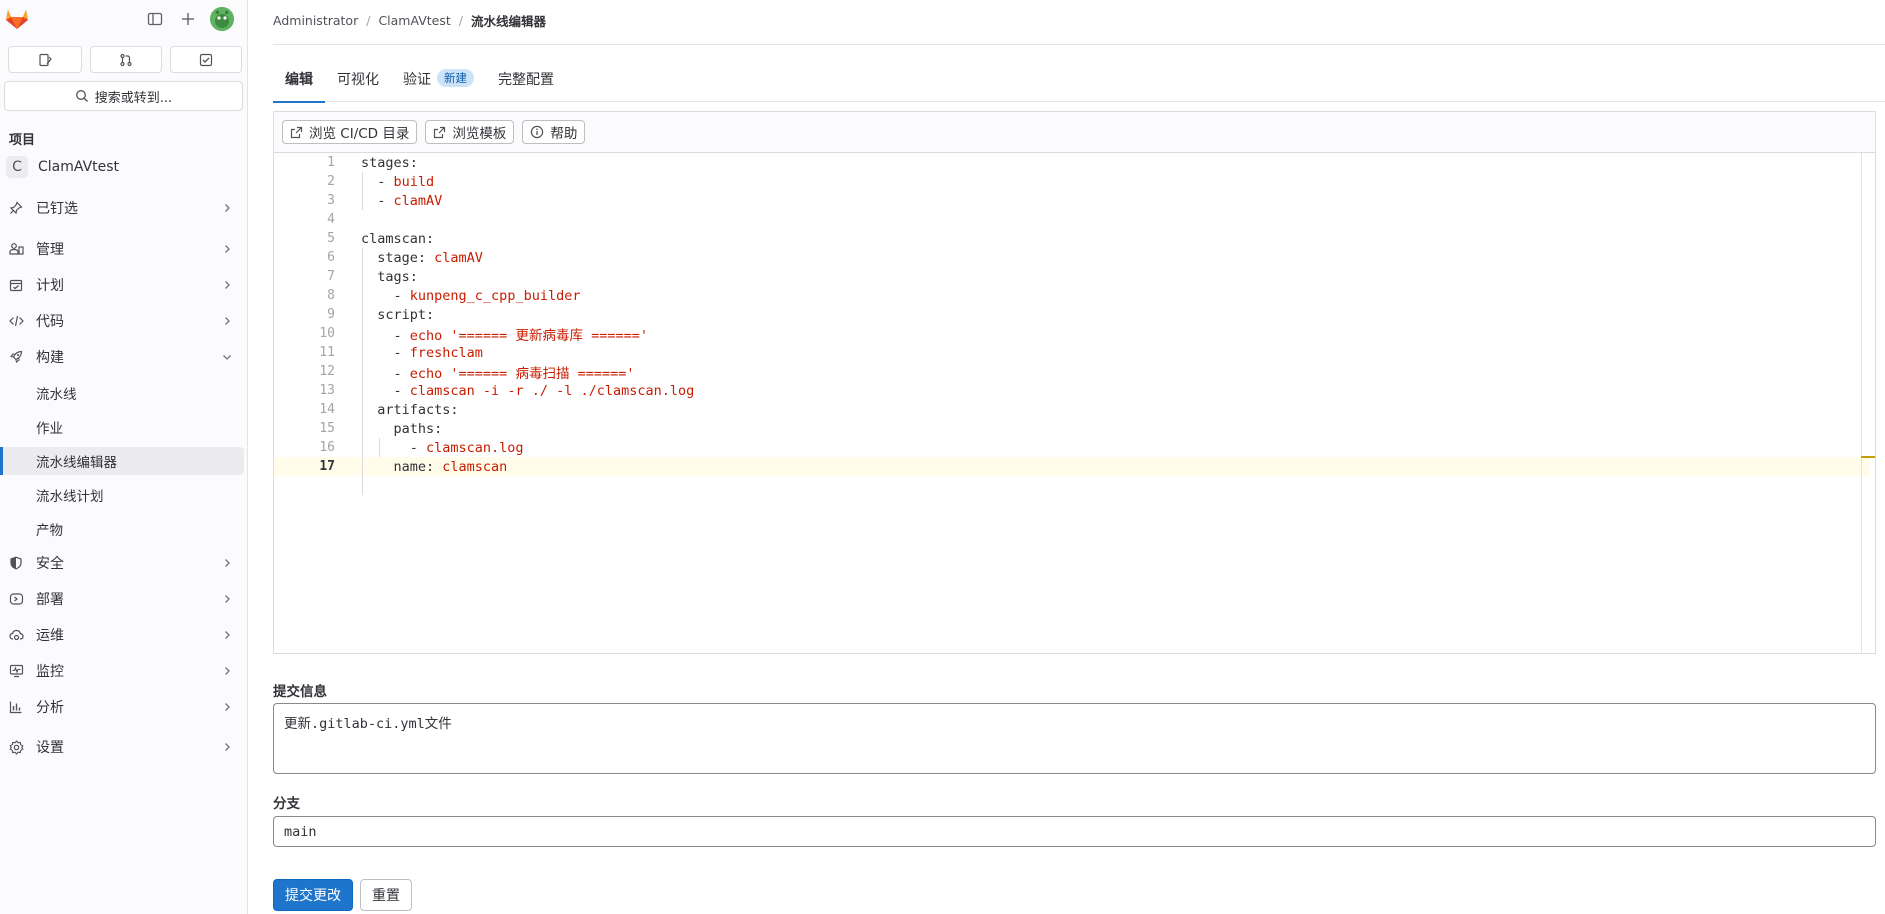  Describe the element at coordinates (358, 81) in the screenshot. I see `tab-visualize: 可视化` at that location.